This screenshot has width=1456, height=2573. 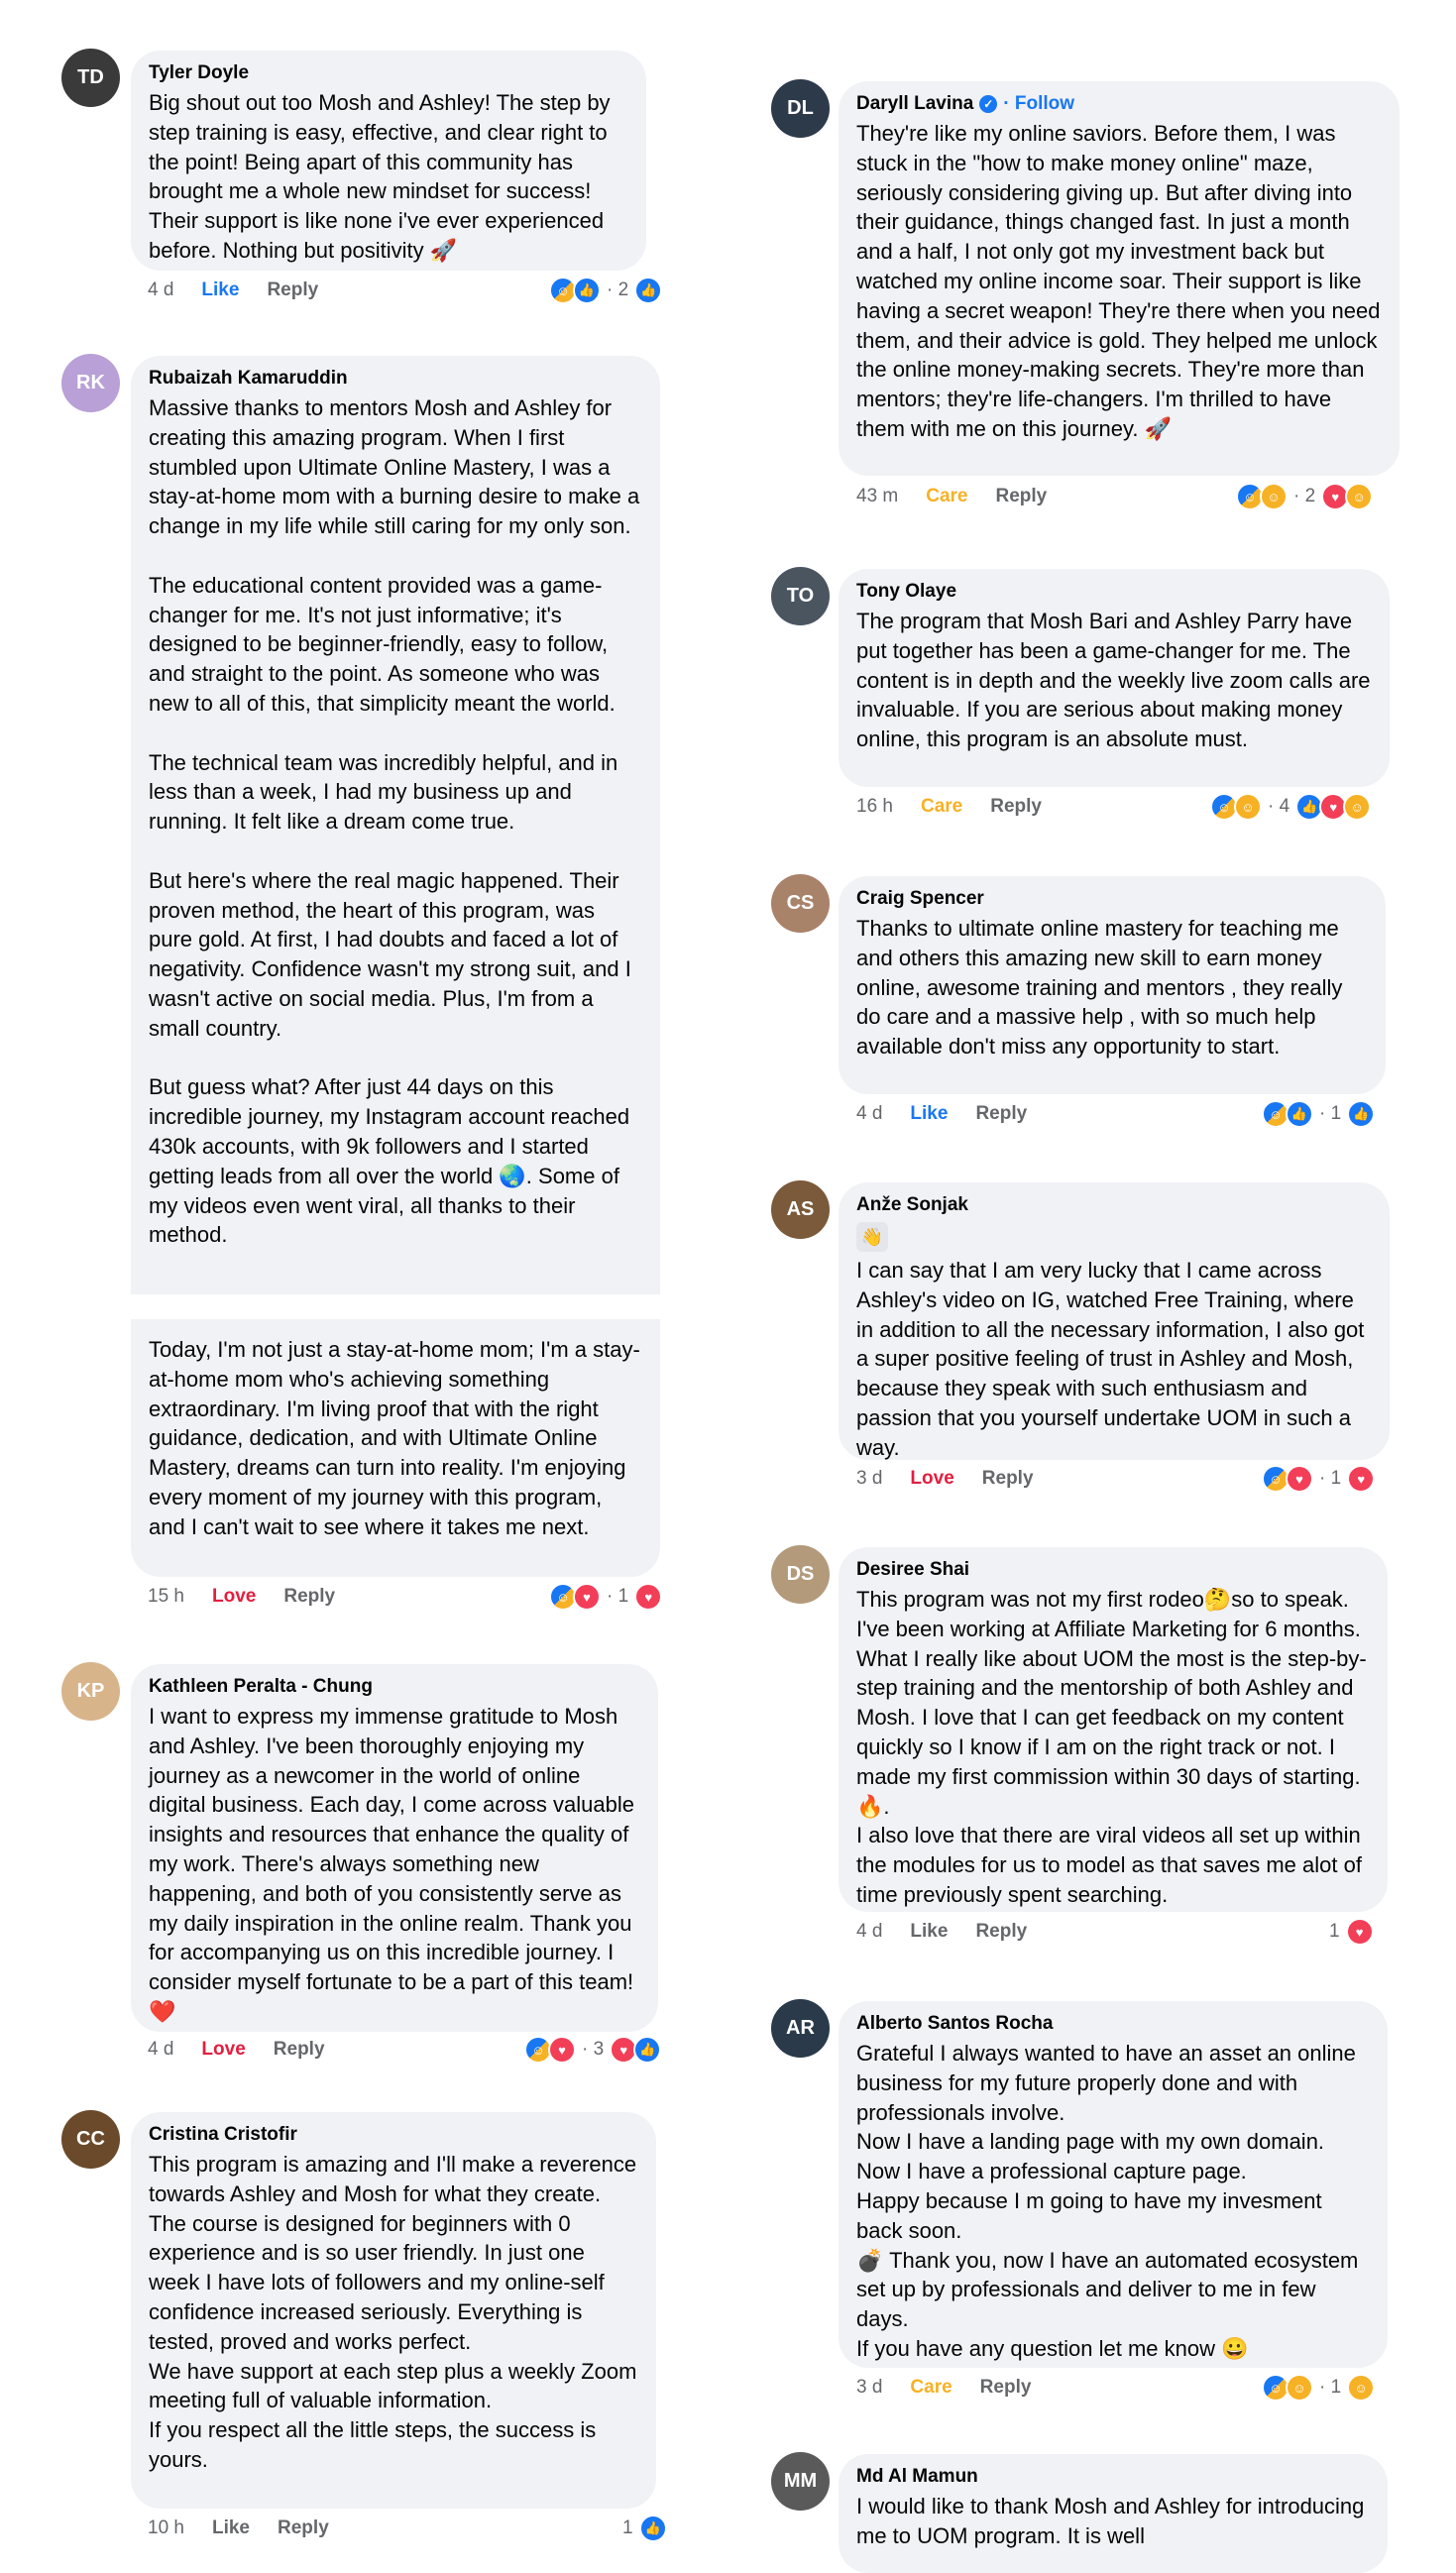 I want to click on avatar: RK, so click(x=90, y=383).